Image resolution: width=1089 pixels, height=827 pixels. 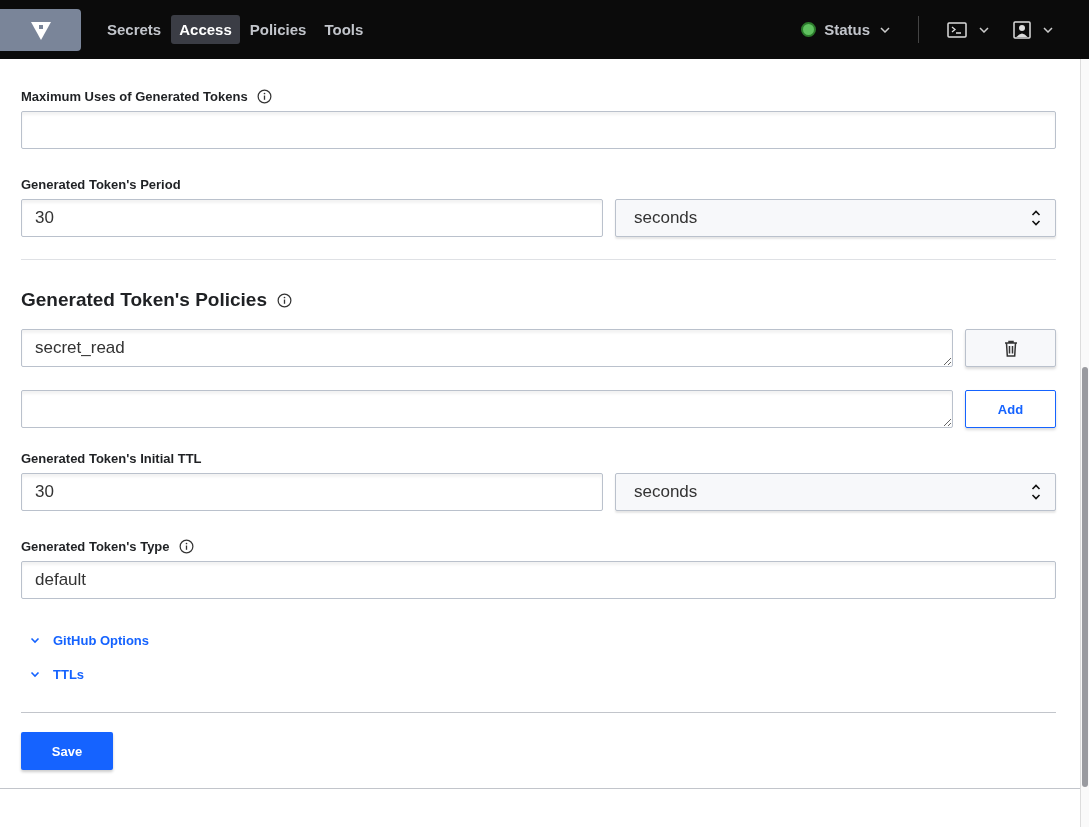 I want to click on section-toggle: TTLs, so click(x=53, y=674).